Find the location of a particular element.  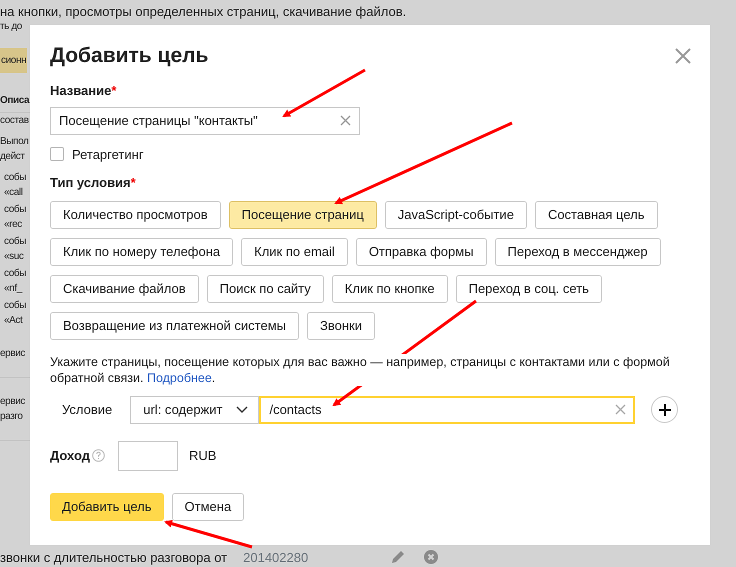

body-text: Выпол is located at coordinates (14, 142).